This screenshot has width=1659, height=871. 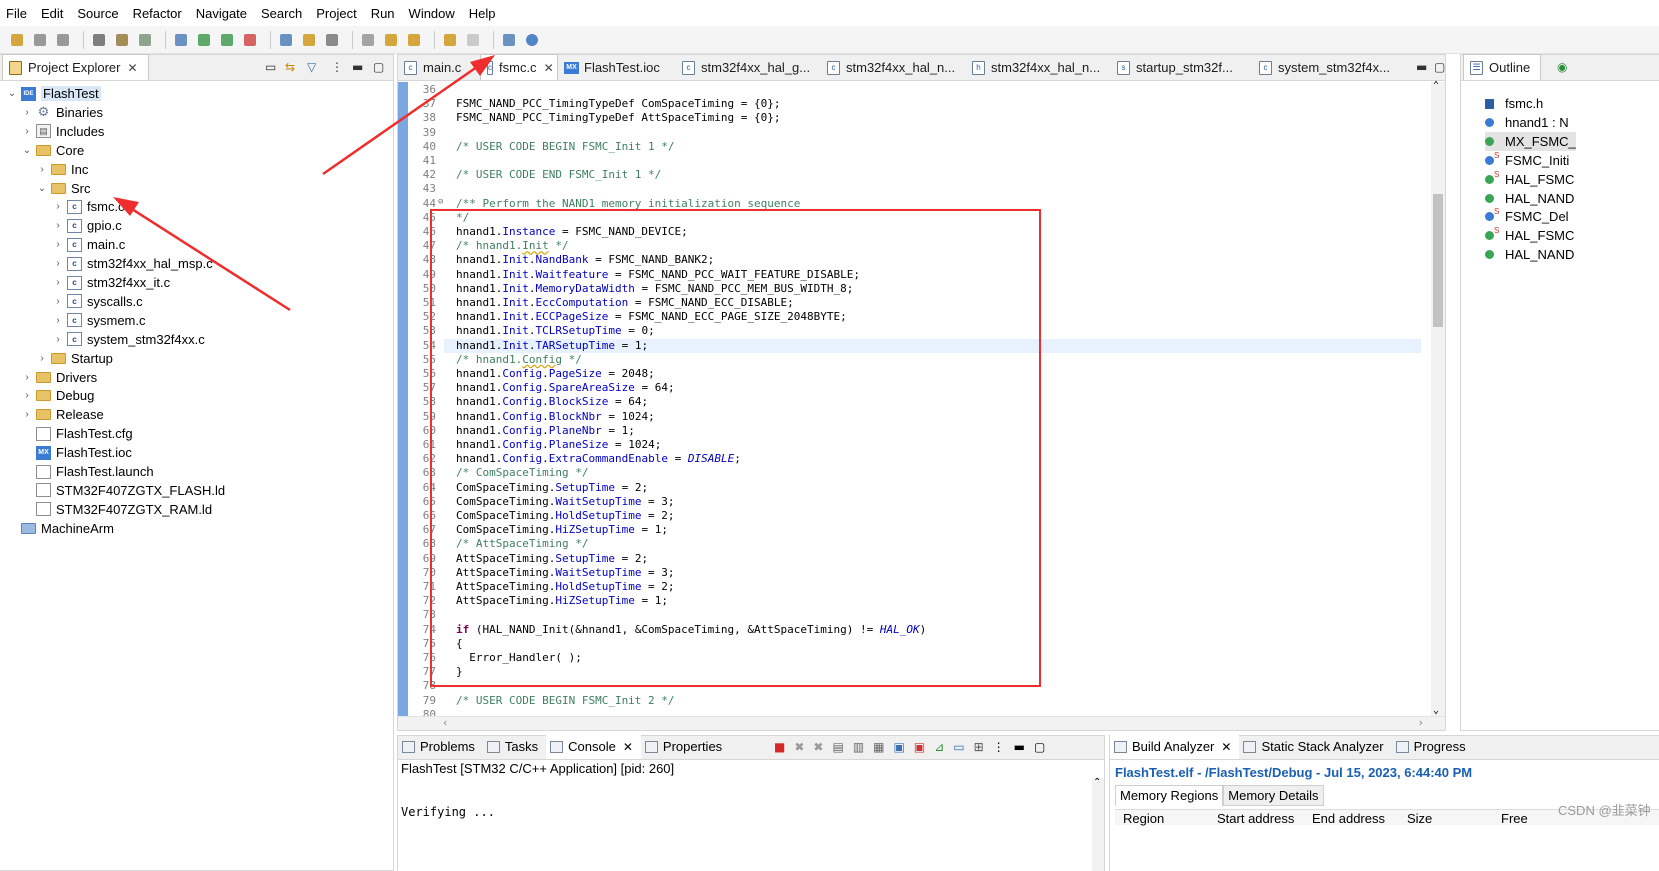 What do you see at coordinates (450, 40) in the screenshot?
I see `back-icon` at bounding box center [450, 40].